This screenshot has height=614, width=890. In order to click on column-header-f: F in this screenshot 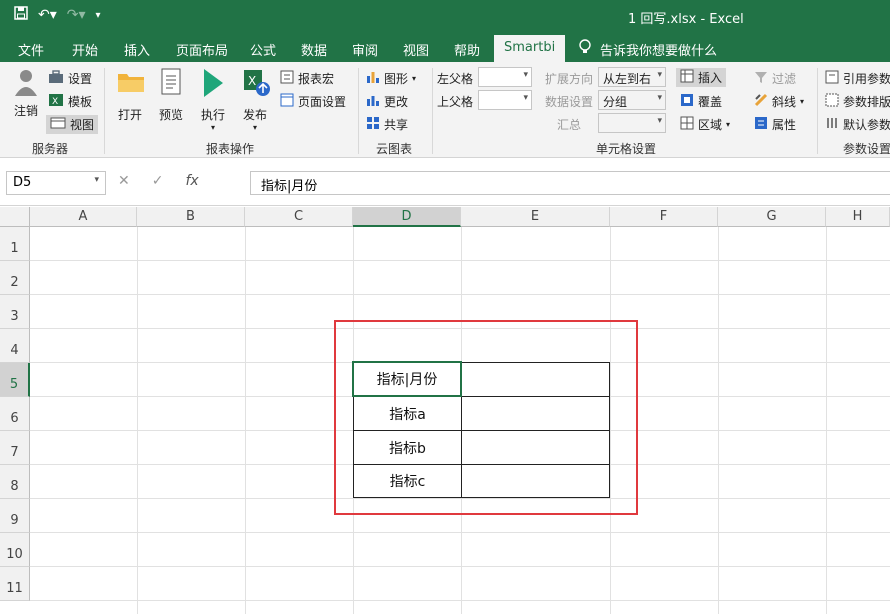, I will do `click(664, 217)`.